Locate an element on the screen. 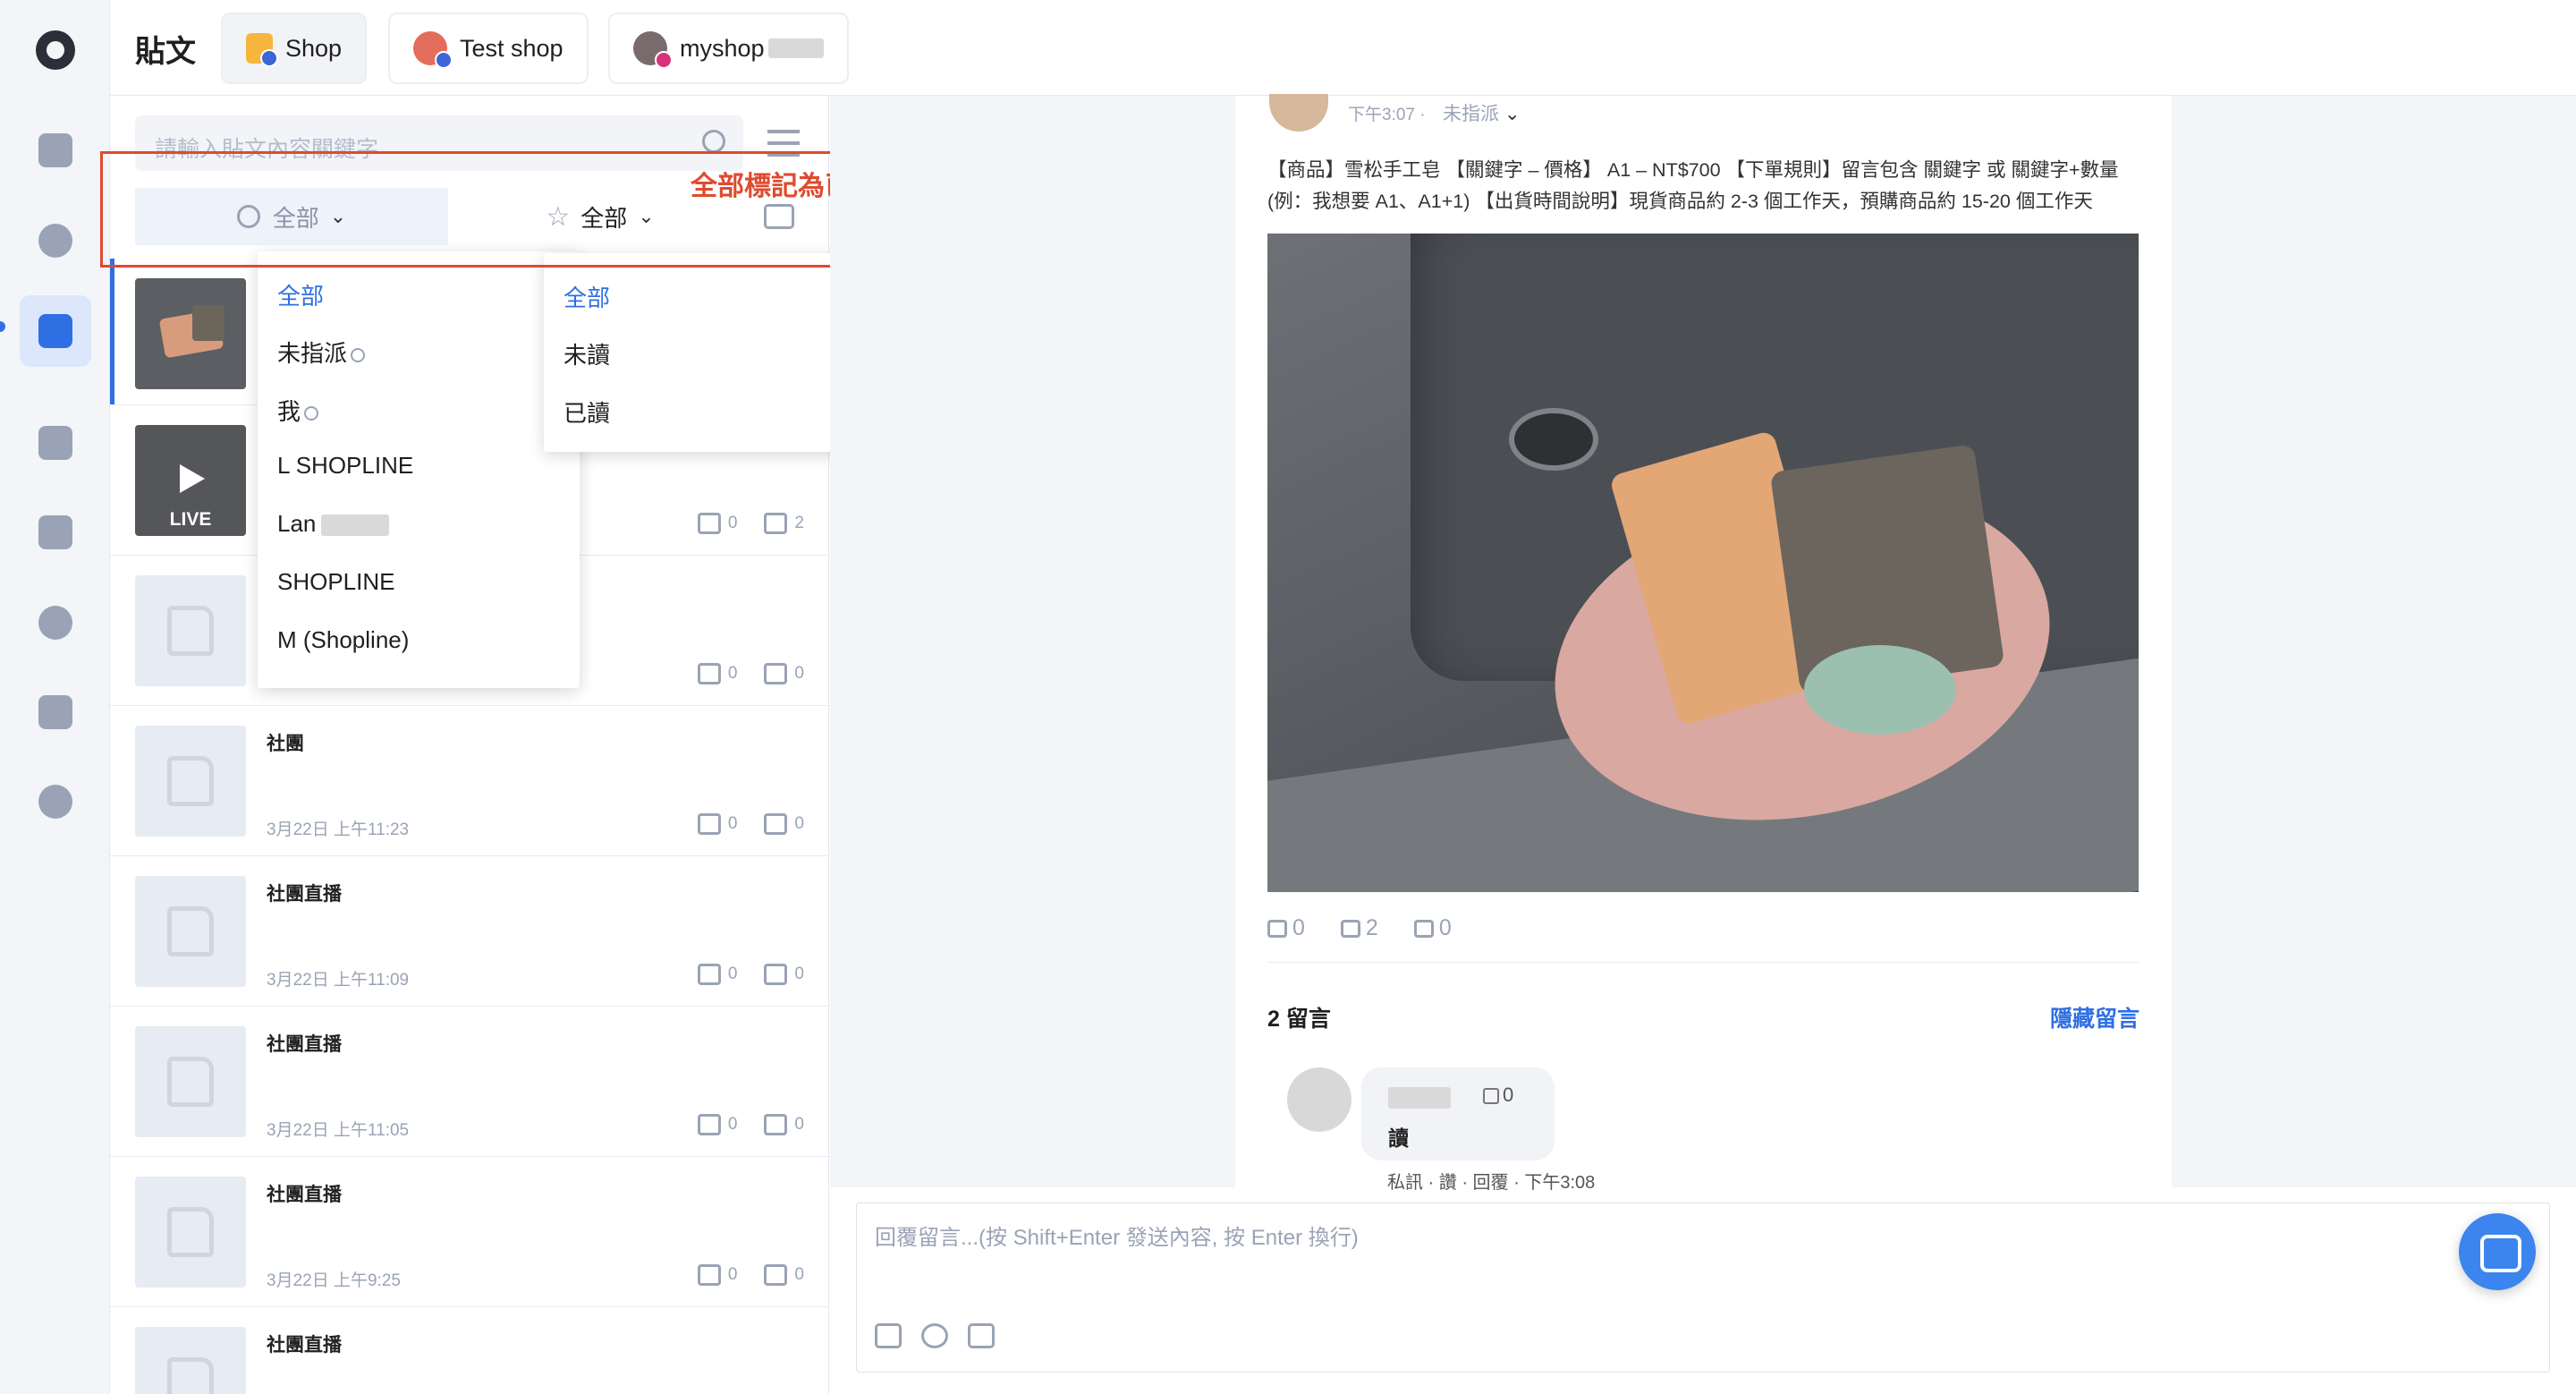 The width and height of the screenshot is (2576, 1394). chat-icon is located at coordinates (55, 241).